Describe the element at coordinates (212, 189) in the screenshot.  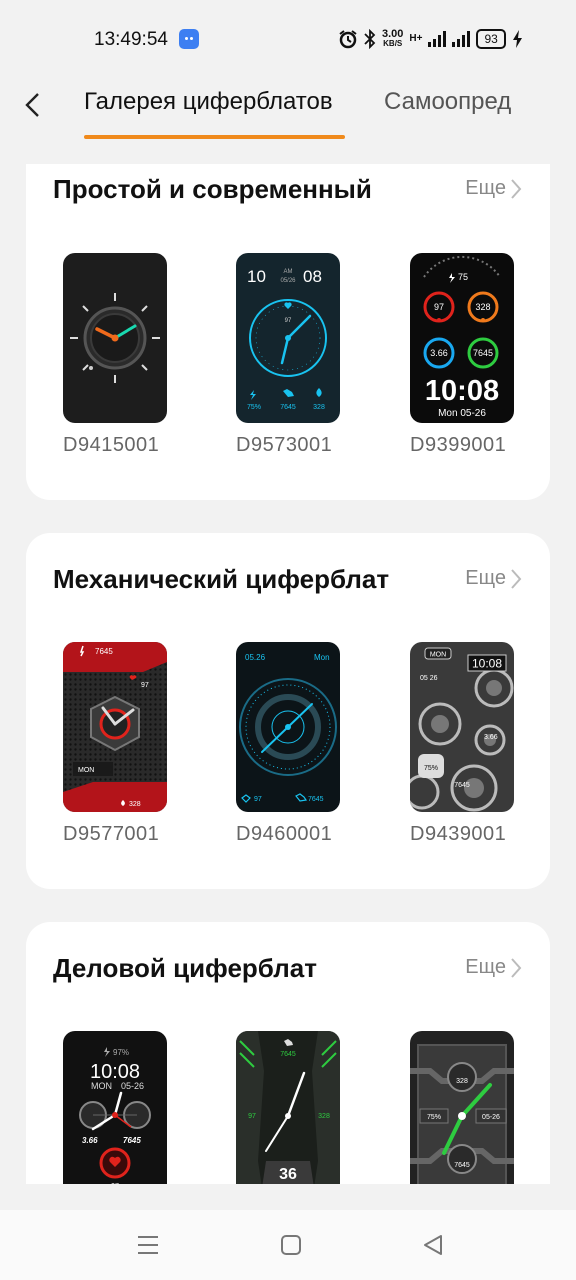
I see `section-title: Простой и современный` at that location.